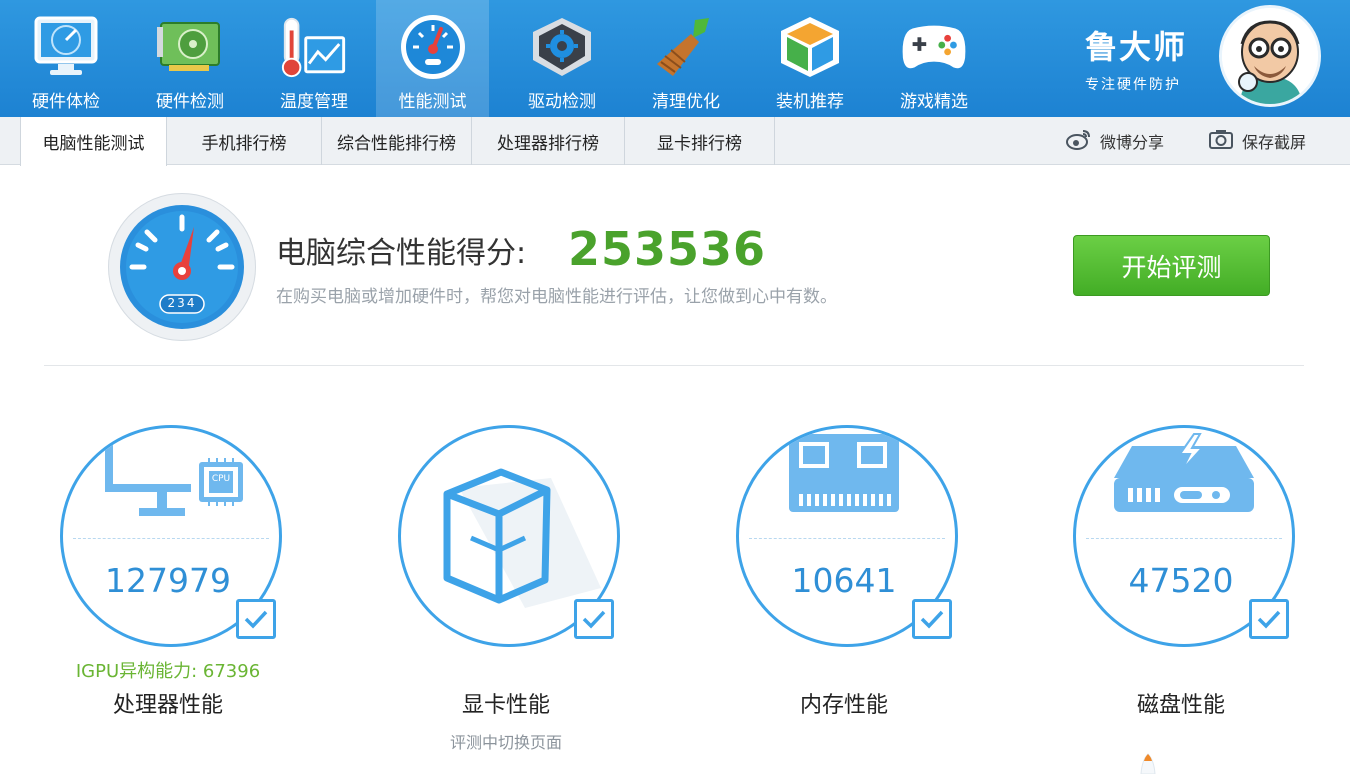 The width and height of the screenshot is (1350, 774). I want to click on nav-item-driver-detect: 驱动检测, so click(562, 58).